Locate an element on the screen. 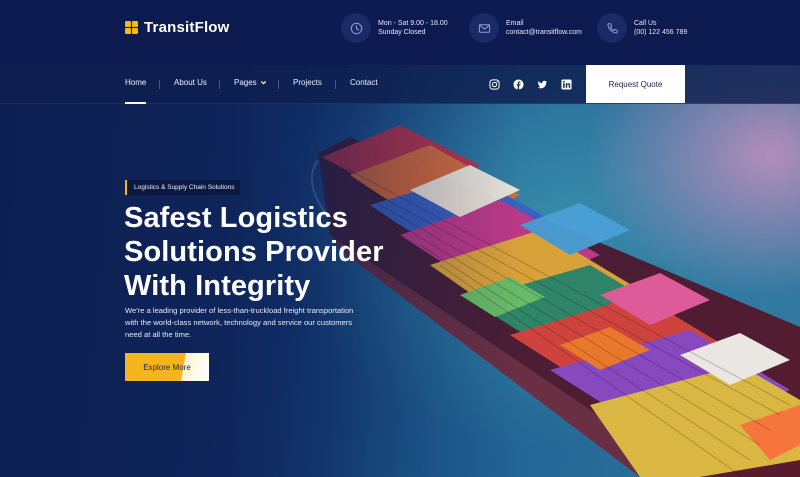  phone-label: Call Us is located at coordinates (645, 23).